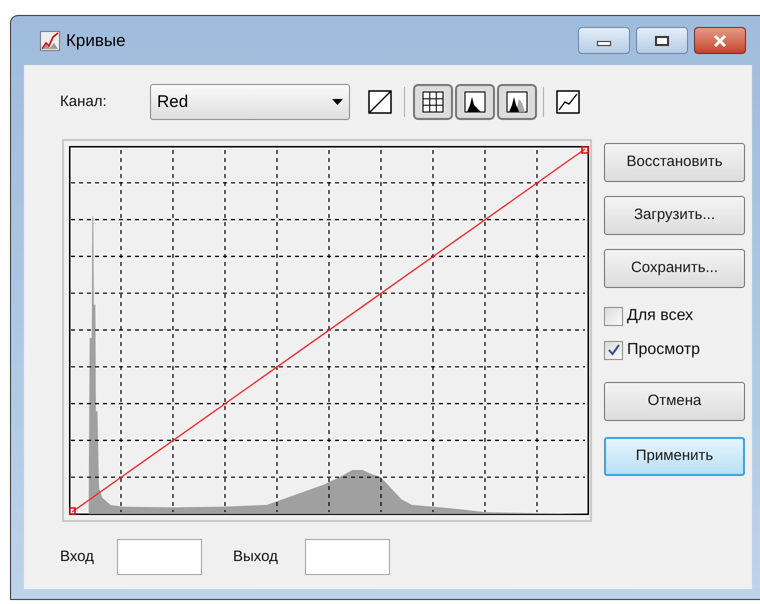 Image resolution: width=760 pixels, height=604 pixels. I want to click on close-button, so click(720, 40).